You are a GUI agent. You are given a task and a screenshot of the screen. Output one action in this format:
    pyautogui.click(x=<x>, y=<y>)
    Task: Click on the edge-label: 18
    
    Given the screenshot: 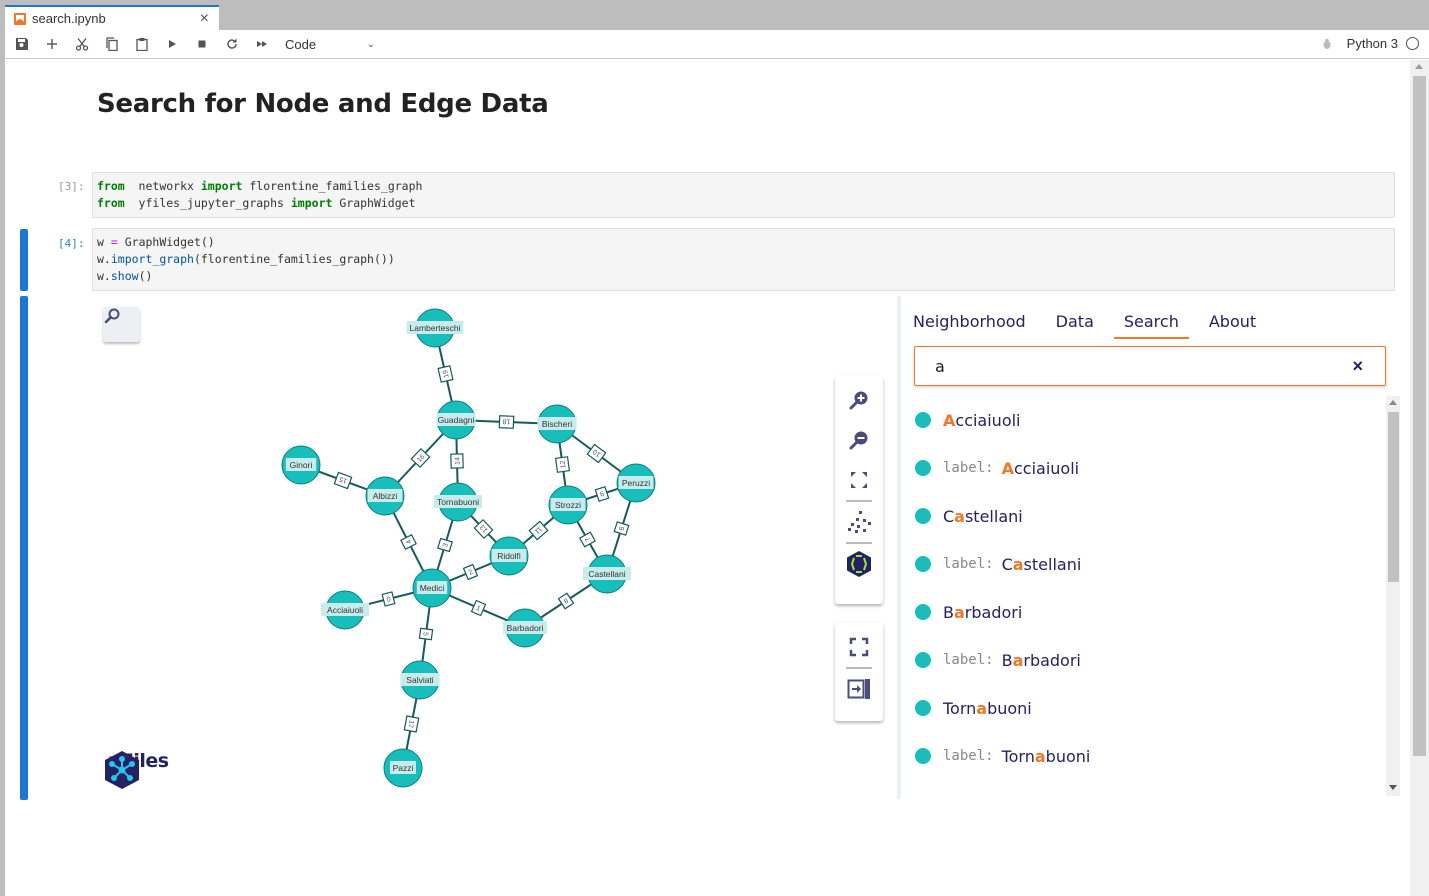 What is the action you would take?
    pyautogui.click(x=506, y=422)
    